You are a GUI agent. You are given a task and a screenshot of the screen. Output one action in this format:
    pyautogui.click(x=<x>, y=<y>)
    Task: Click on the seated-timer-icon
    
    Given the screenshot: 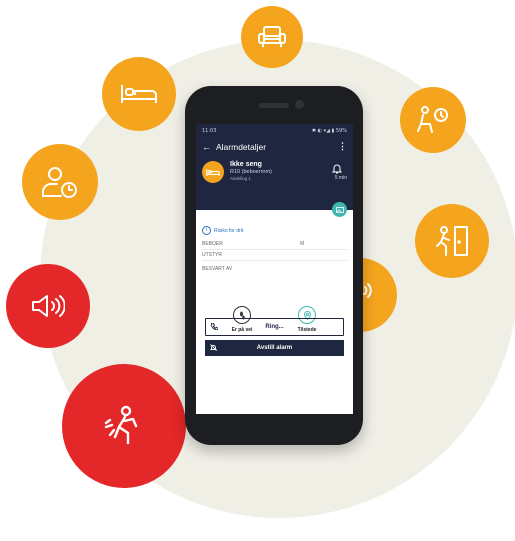 What is the action you would take?
    pyautogui.click(x=432, y=119)
    